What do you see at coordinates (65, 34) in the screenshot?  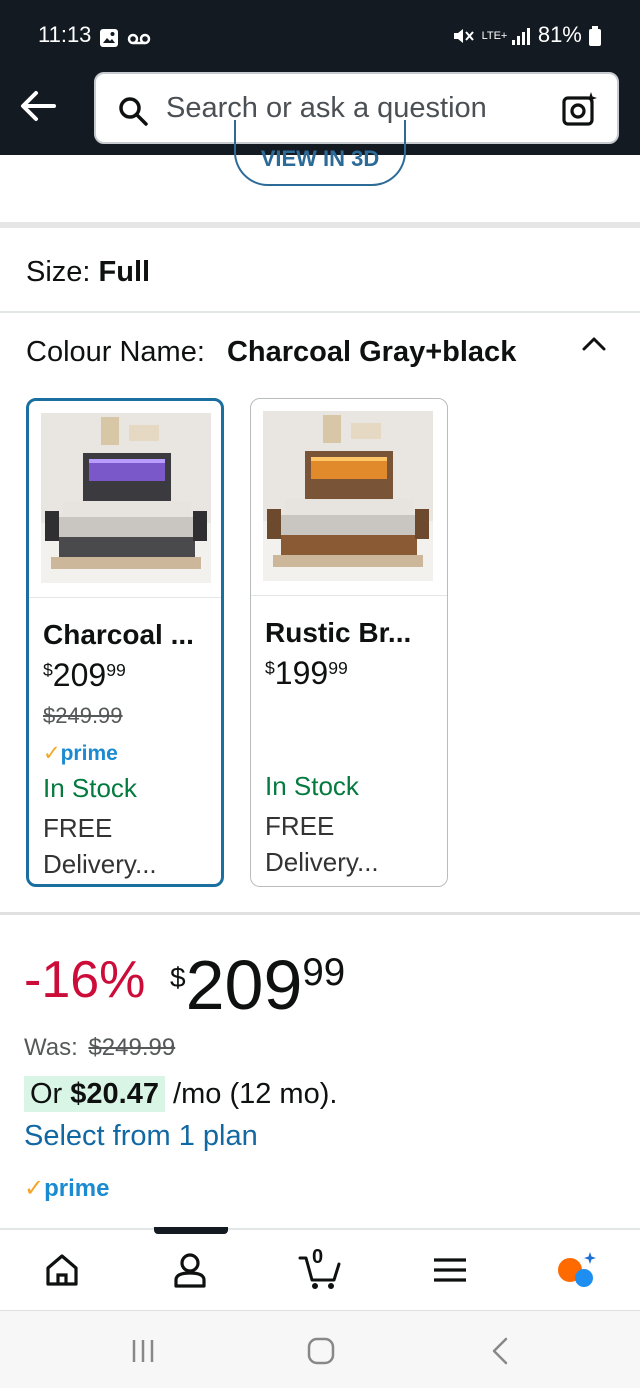 I see `status-time: 11:13` at bounding box center [65, 34].